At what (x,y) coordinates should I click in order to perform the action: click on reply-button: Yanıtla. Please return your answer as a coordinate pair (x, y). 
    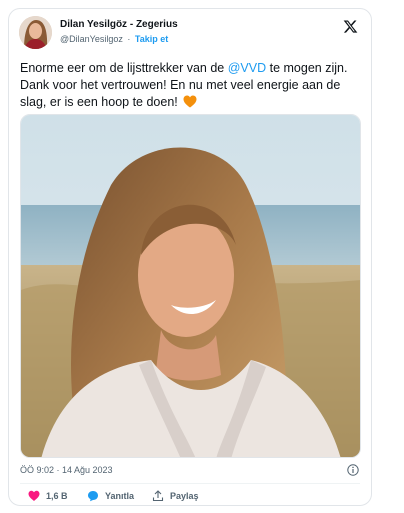
    Looking at the image, I should click on (110, 496).